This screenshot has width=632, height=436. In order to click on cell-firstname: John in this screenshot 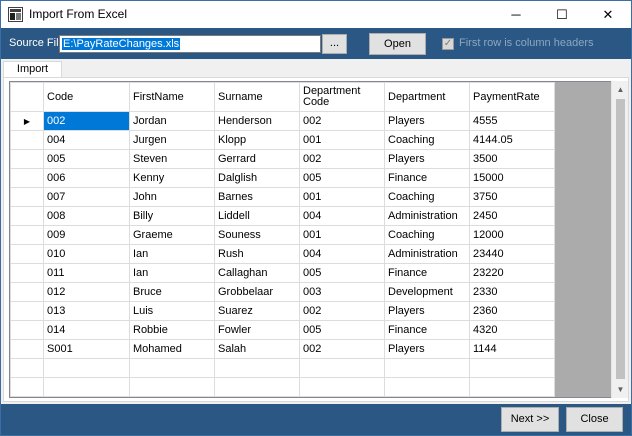, I will do `click(172, 197)`.